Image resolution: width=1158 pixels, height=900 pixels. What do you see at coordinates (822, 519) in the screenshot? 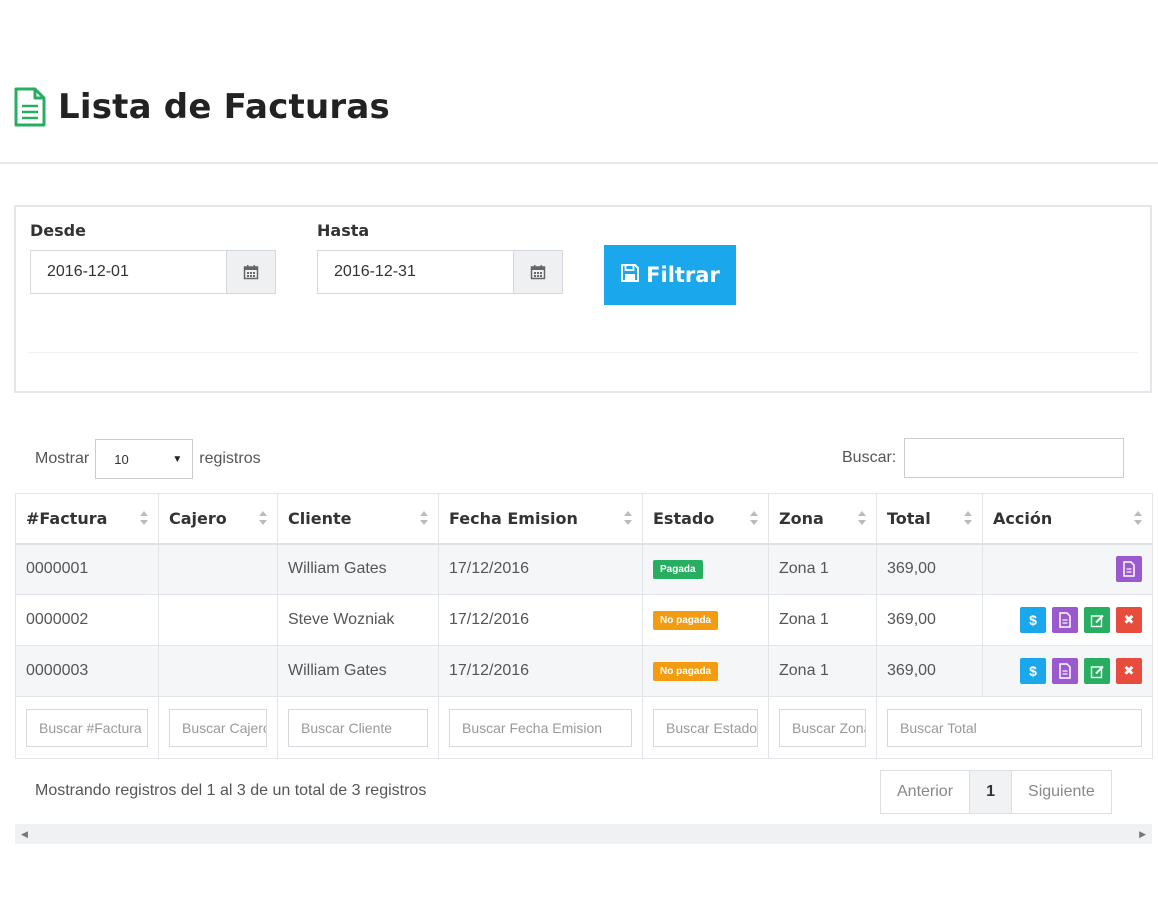
I see `column-header-zone: Zona` at bounding box center [822, 519].